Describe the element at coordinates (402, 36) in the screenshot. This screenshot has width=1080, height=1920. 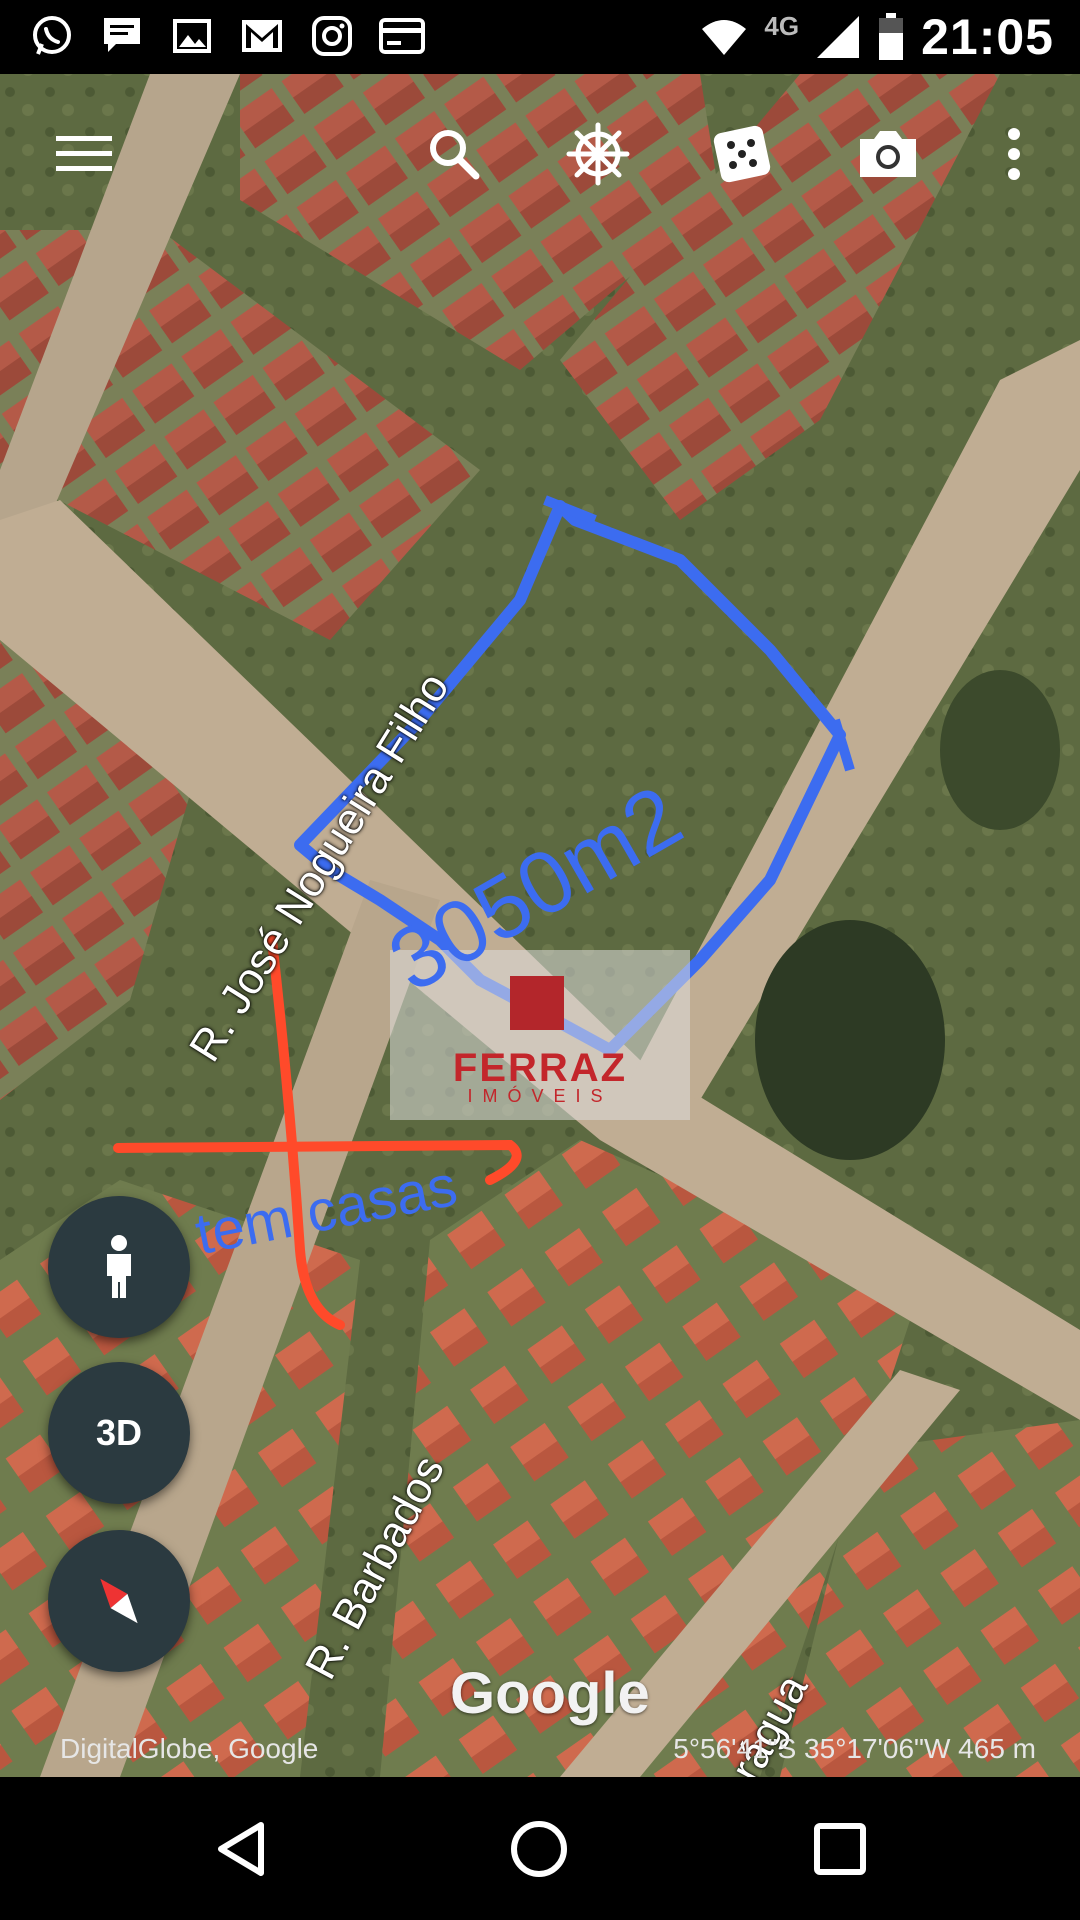
I see `card-icon` at that location.